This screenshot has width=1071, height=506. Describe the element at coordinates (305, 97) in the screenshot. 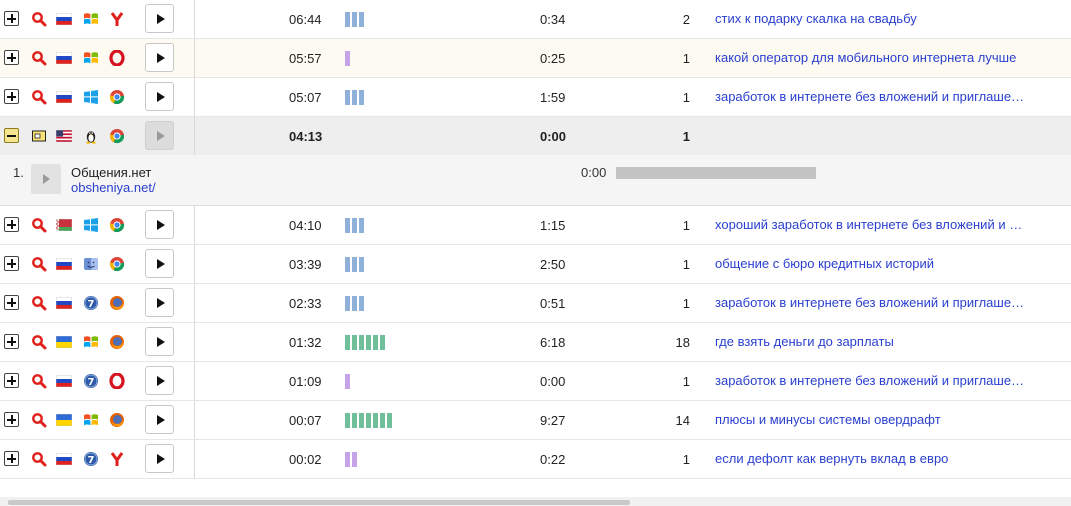

I see `visit-time: 05:07` at that location.